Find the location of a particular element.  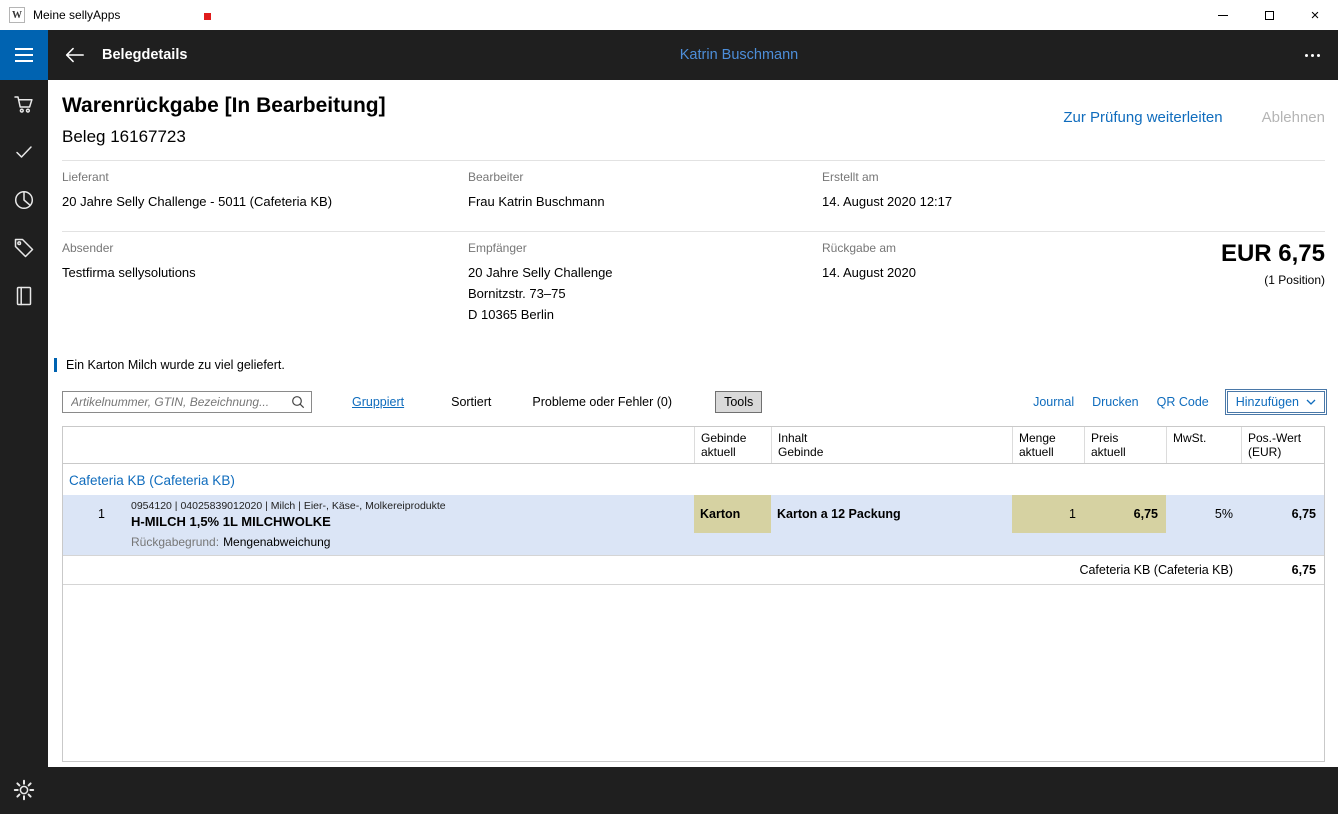

search-input is located at coordinates (181, 402).